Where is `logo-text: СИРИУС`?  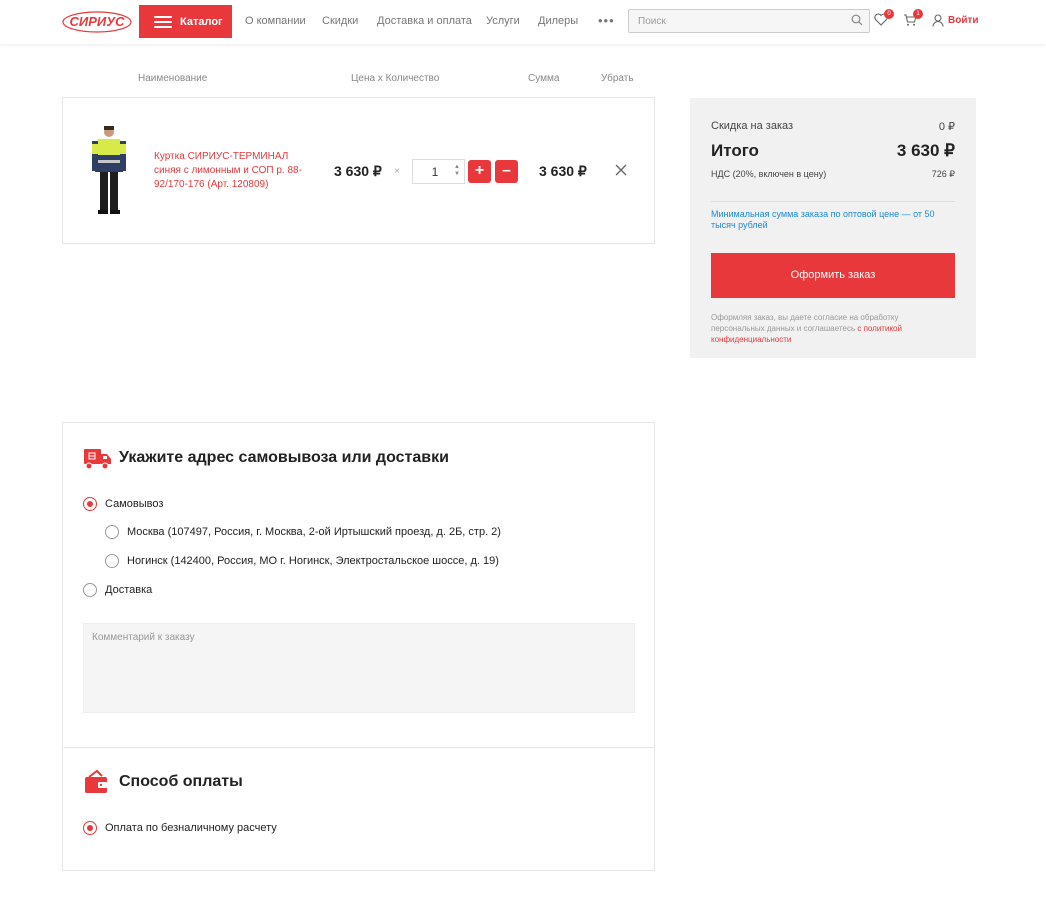 logo-text: СИРИУС is located at coordinates (98, 21).